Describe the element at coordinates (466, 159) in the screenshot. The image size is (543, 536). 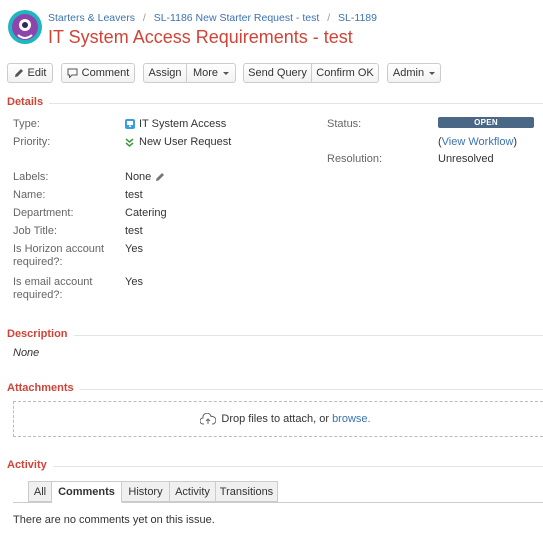
I see `resolution-value: Unresolved` at that location.